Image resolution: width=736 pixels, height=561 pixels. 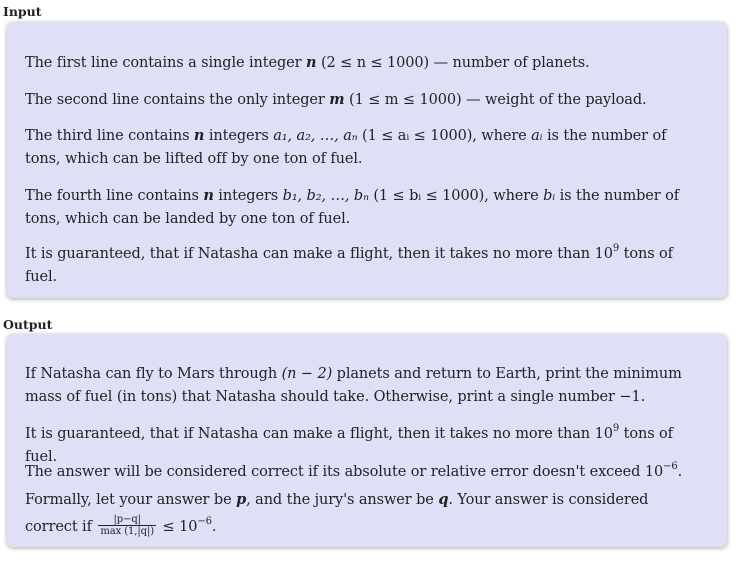 What do you see at coordinates (127, 525) in the screenshot?
I see `error-fraction: |p−q| max (1,|q|)` at bounding box center [127, 525].